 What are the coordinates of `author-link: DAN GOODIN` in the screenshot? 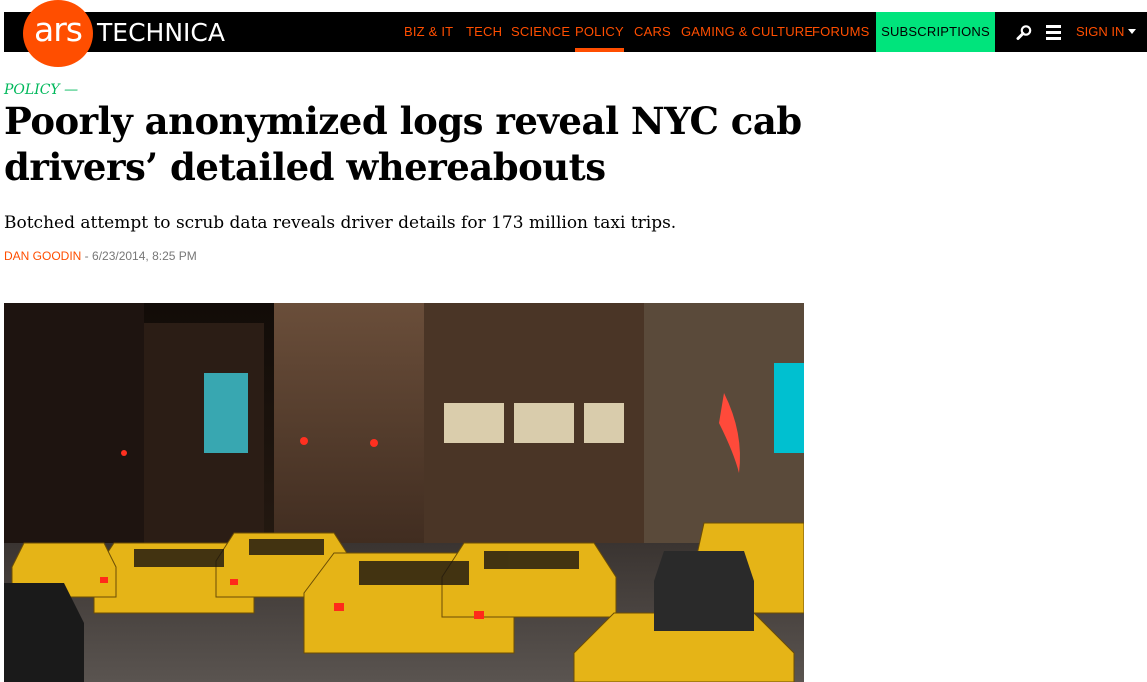 It's located at (42, 256).